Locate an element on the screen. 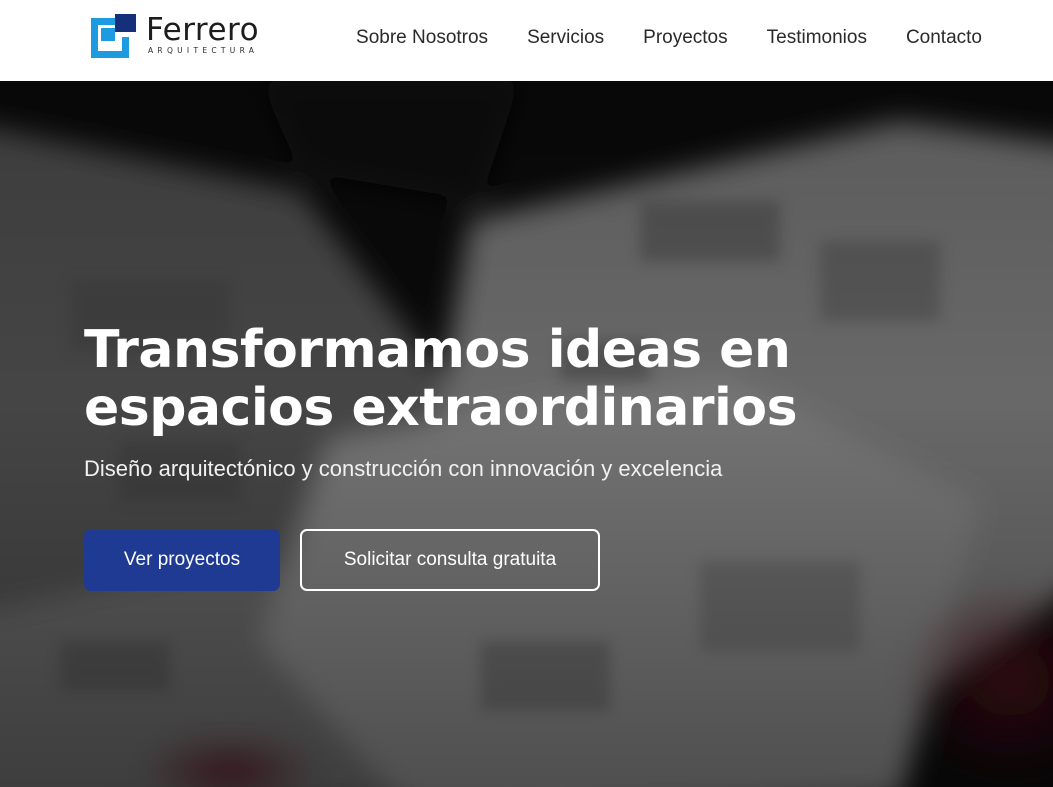 This screenshot has height=787, width=1053. brand-logo: Ferrero ARQUITECTURA is located at coordinates (186, 35).